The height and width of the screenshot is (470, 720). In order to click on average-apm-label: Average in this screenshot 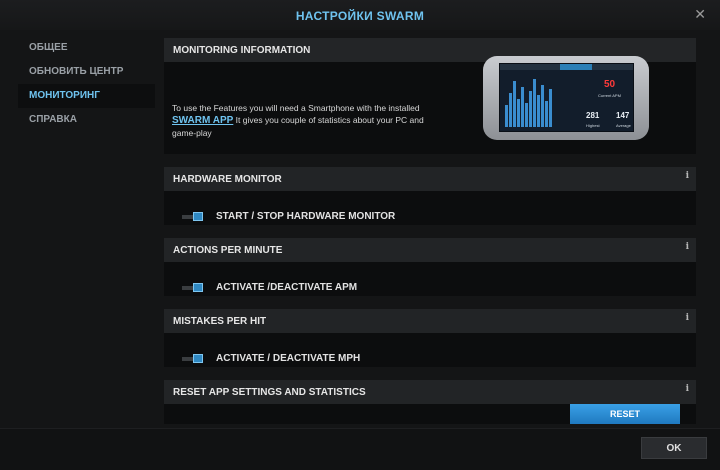, I will do `click(623, 125)`.